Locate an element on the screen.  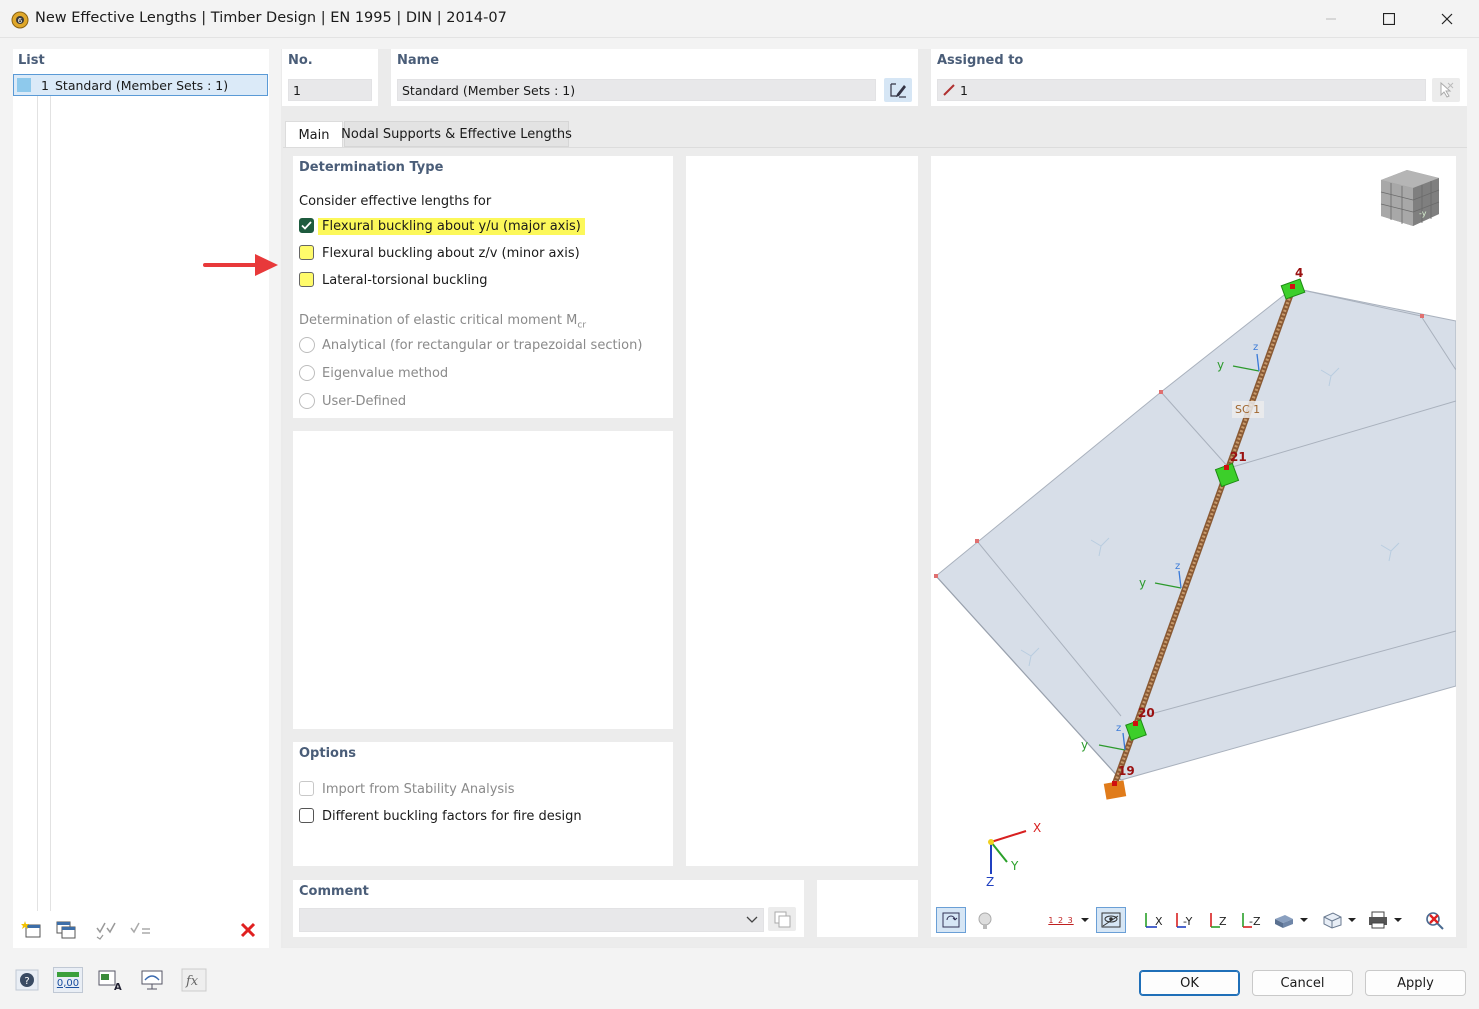
svg-text: fx is located at coordinates (192, 981).